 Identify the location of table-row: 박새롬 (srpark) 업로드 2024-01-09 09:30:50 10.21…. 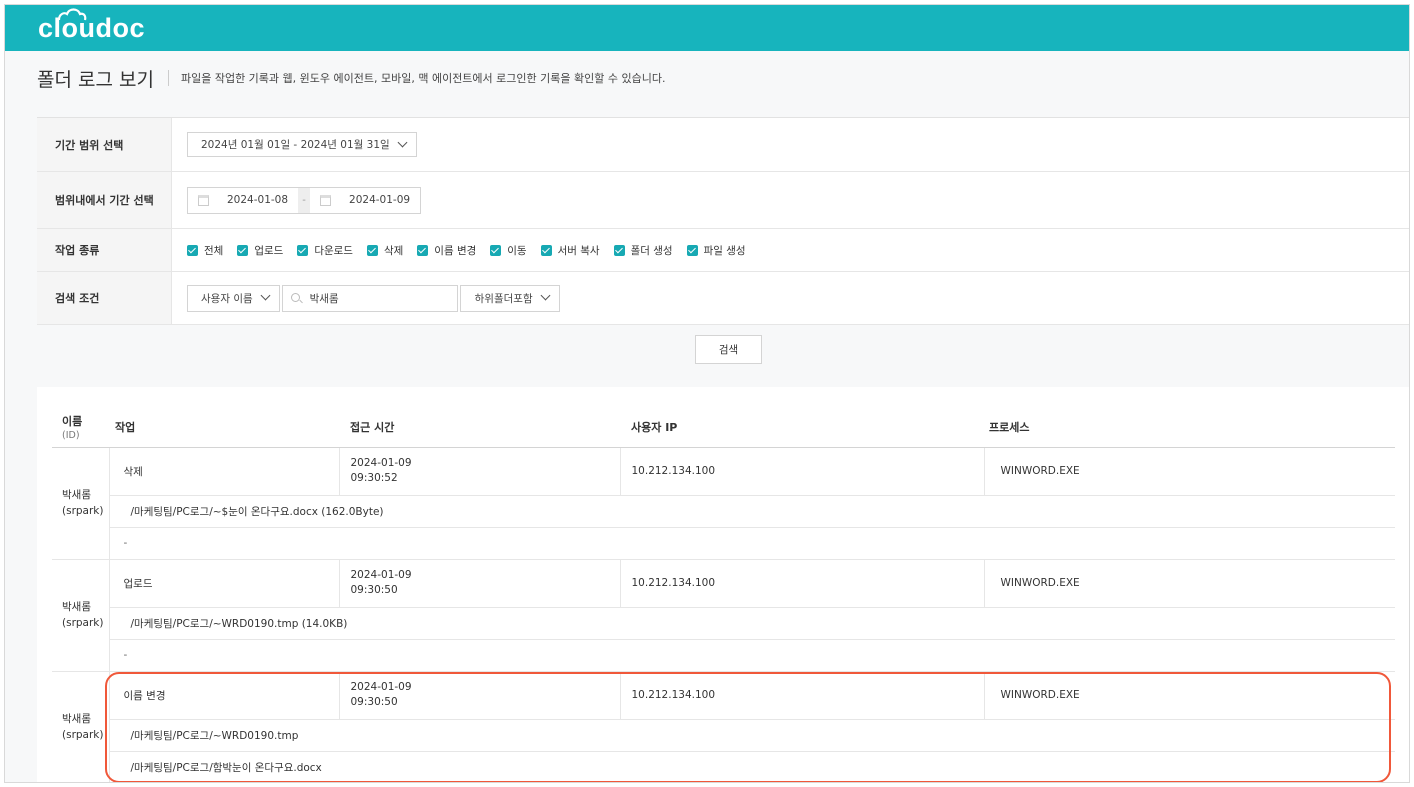
(723, 615).